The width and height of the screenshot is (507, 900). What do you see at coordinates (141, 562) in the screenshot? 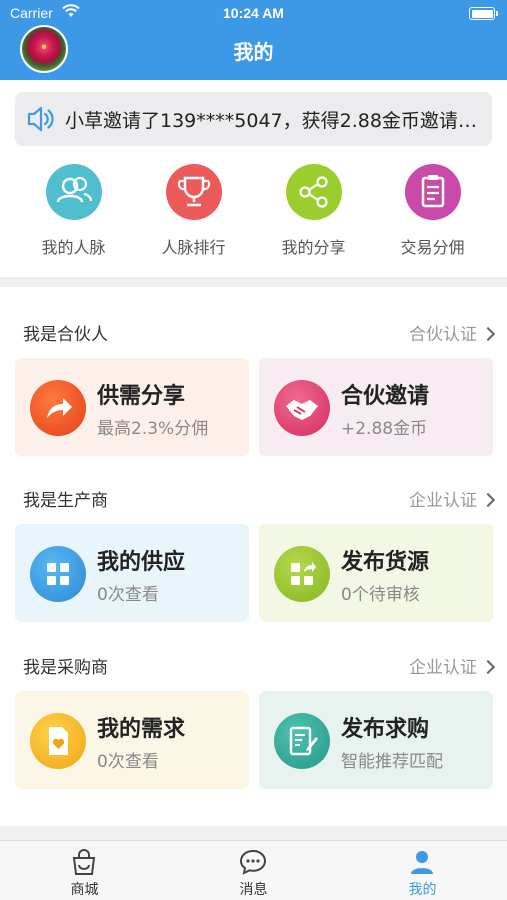
I see `card-title: 我的供应` at bounding box center [141, 562].